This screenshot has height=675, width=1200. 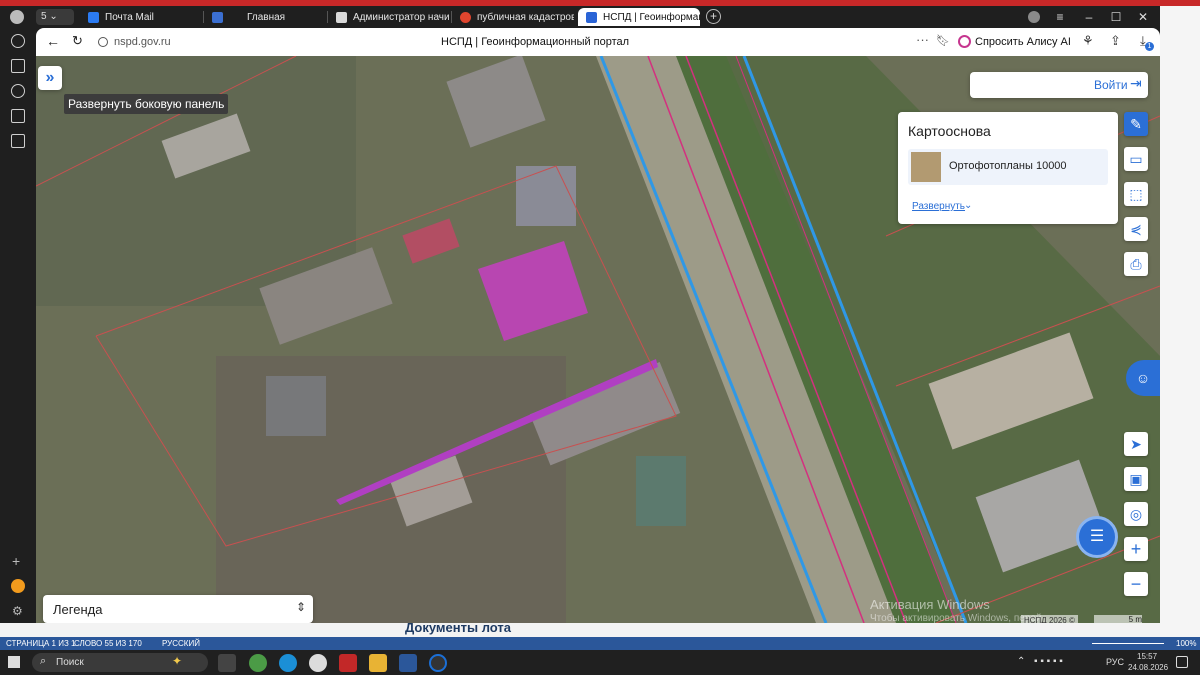 What do you see at coordinates (1136, 159) in the screenshot?
I see `ruler-icon: ▭` at bounding box center [1136, 159].